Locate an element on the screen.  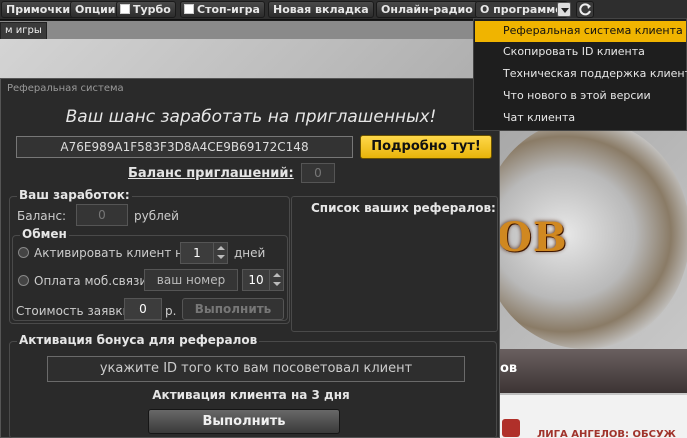
menu-item-whats-new: Что нового в этой версии is located at coordinates (580, 96).